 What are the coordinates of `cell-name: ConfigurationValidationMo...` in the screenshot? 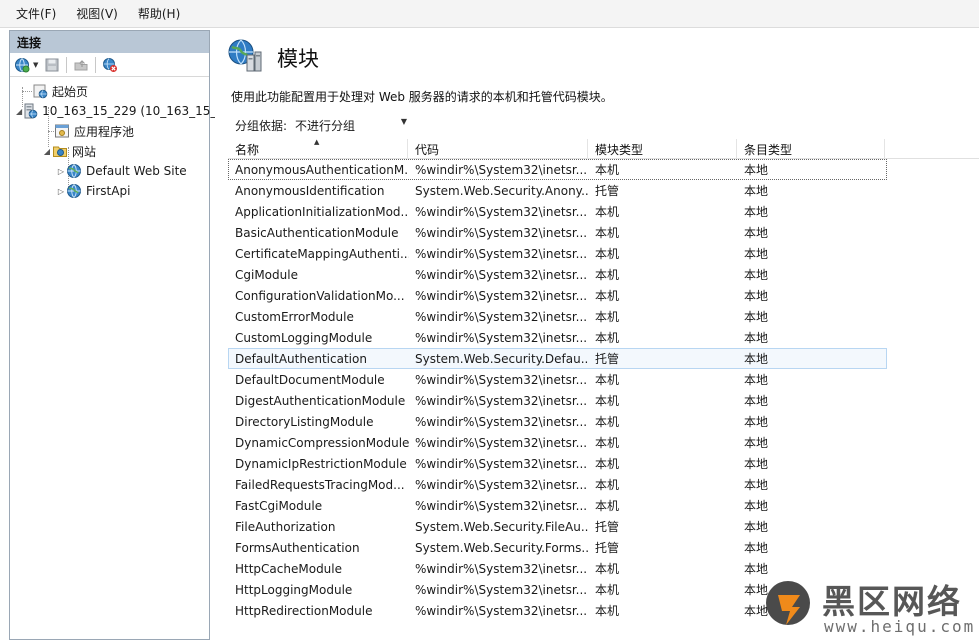 It's located at (320, 295).